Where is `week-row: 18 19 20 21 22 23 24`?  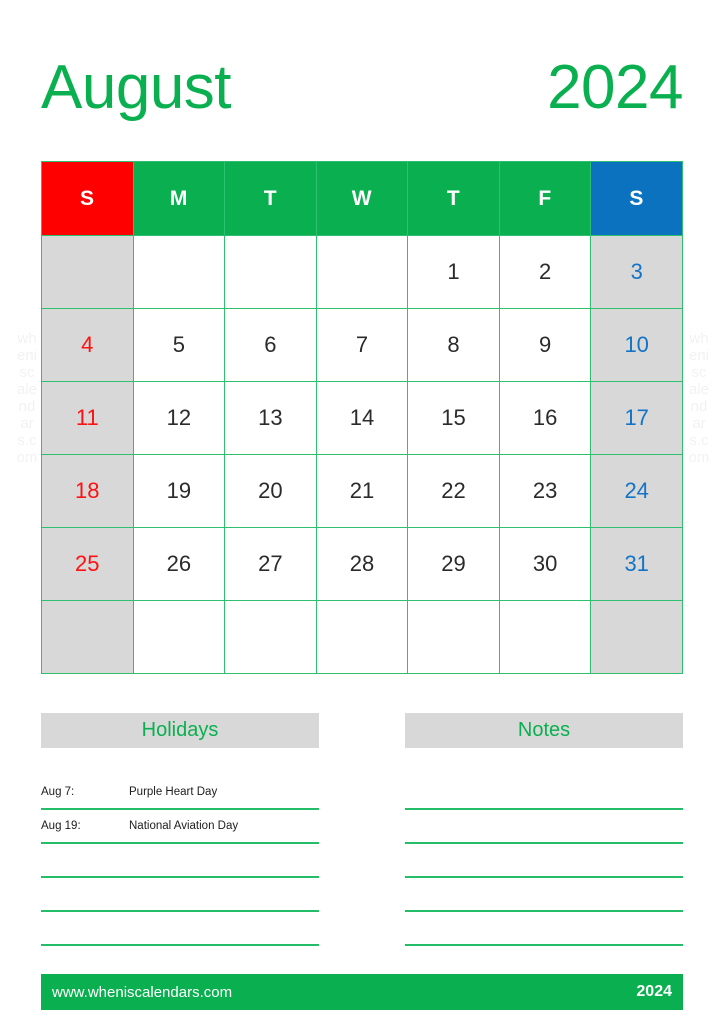
week-row: 18 19 20 21 22 23 24 is located at coordinates (362, 491).